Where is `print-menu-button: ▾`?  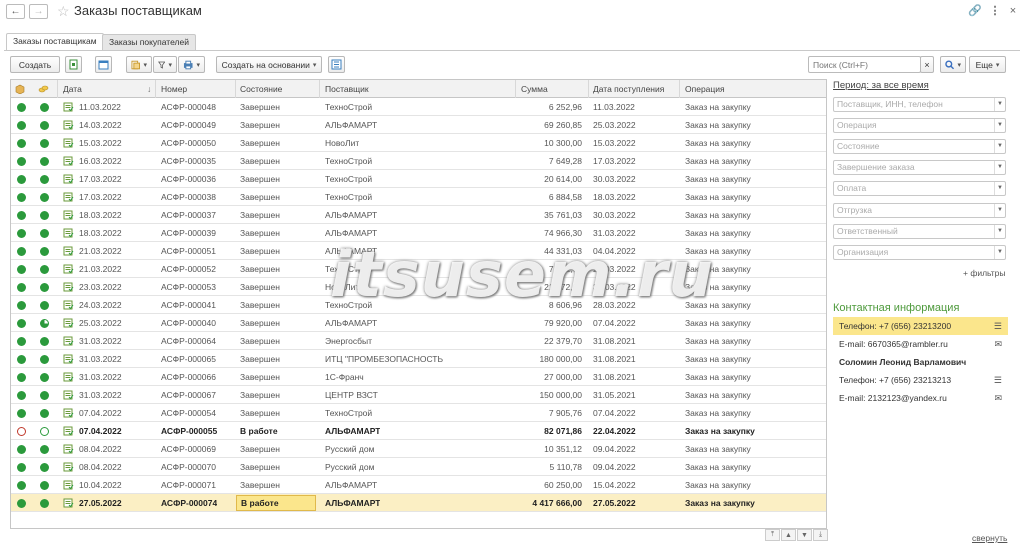
print-menu-button: ▾ is located at coordinates (191, 64).